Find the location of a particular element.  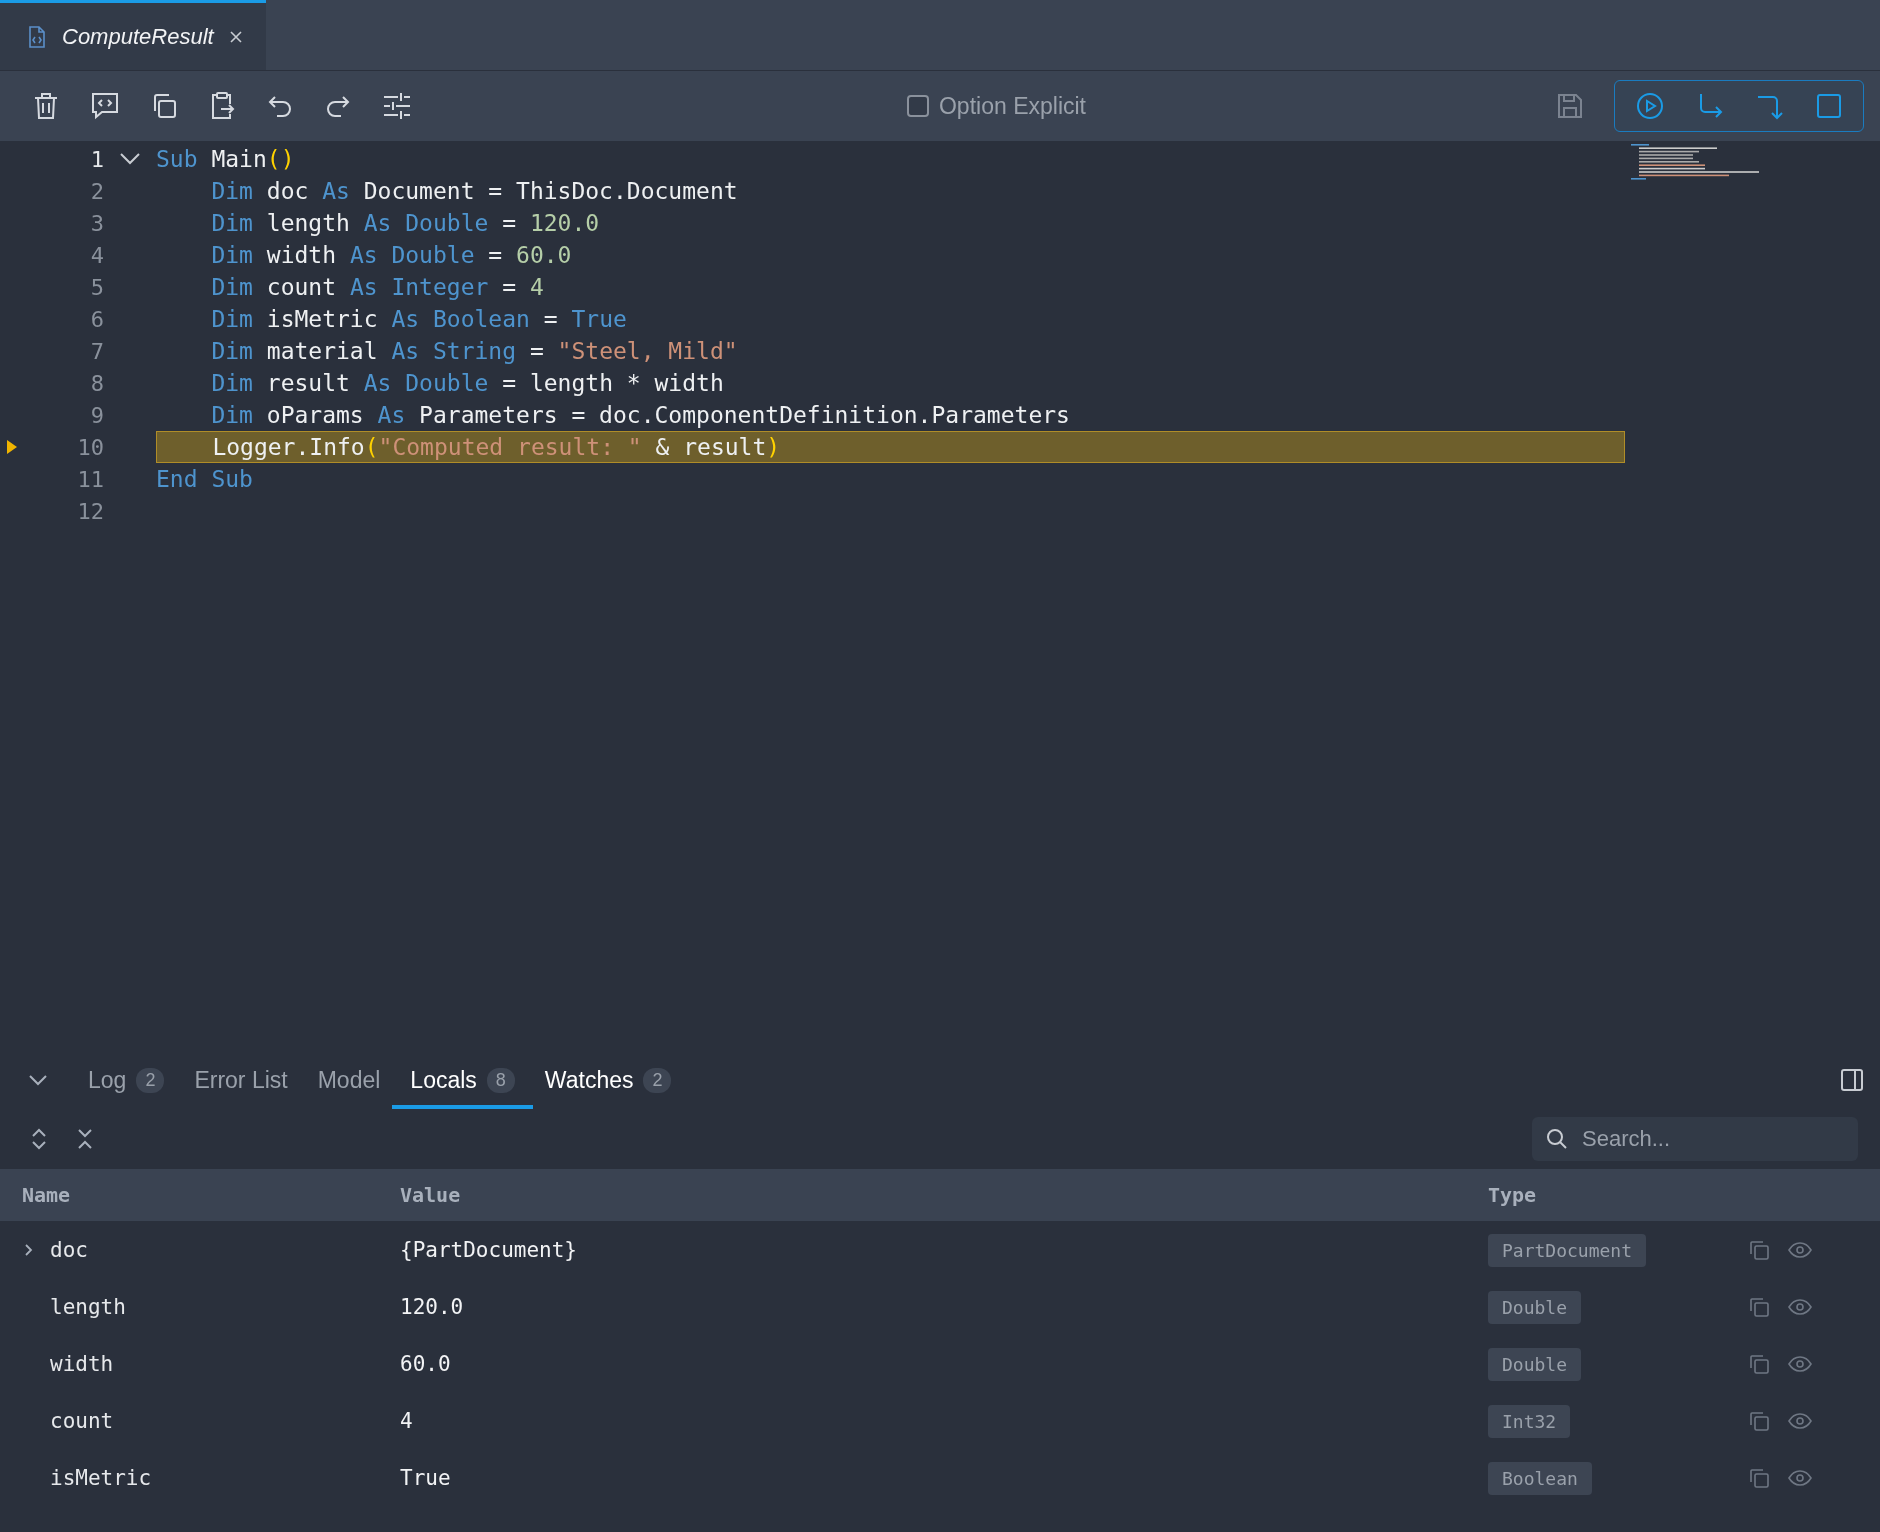

trash-icon is located at coordinates (46, 106).